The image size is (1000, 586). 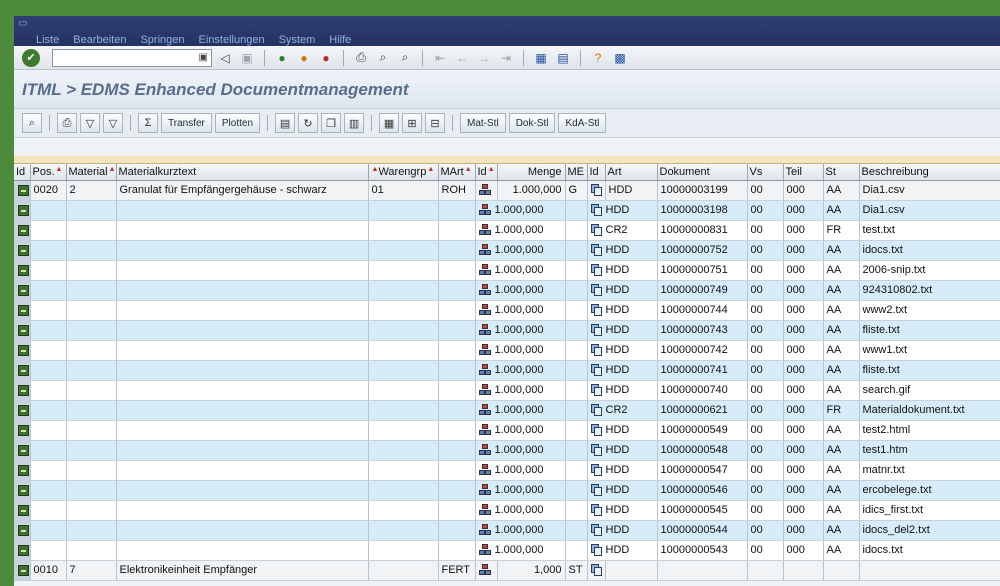 I want to click on cell-bom-id, so click(x=486, y=190).